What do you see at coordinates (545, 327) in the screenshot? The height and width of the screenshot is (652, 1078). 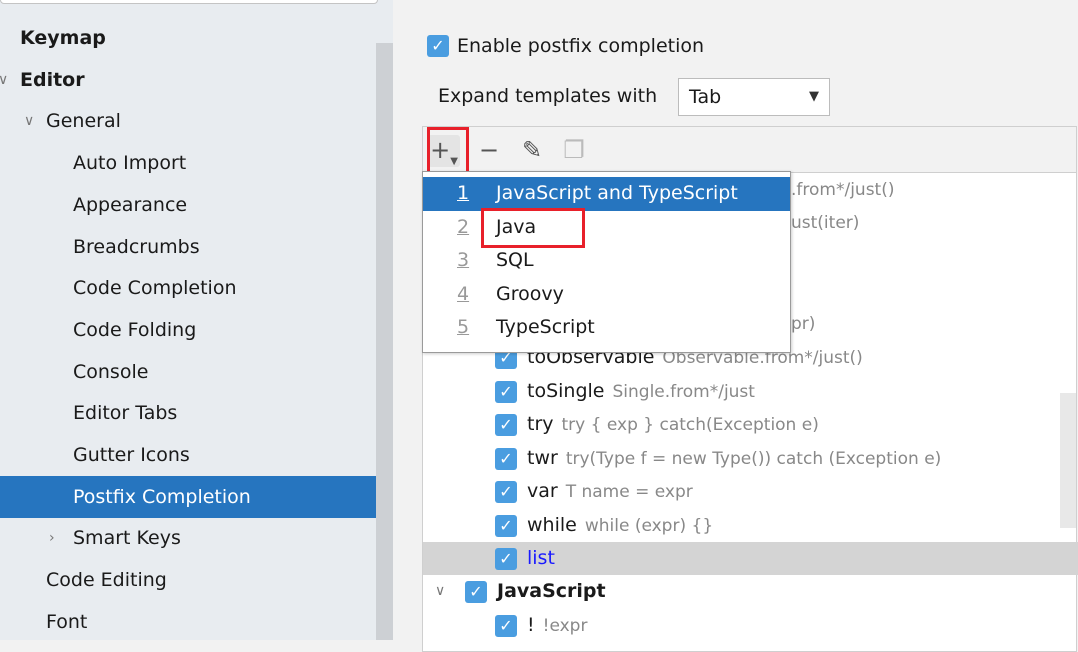 I see `menu-item-label: TypeScript` at bounding box center [545, 327].